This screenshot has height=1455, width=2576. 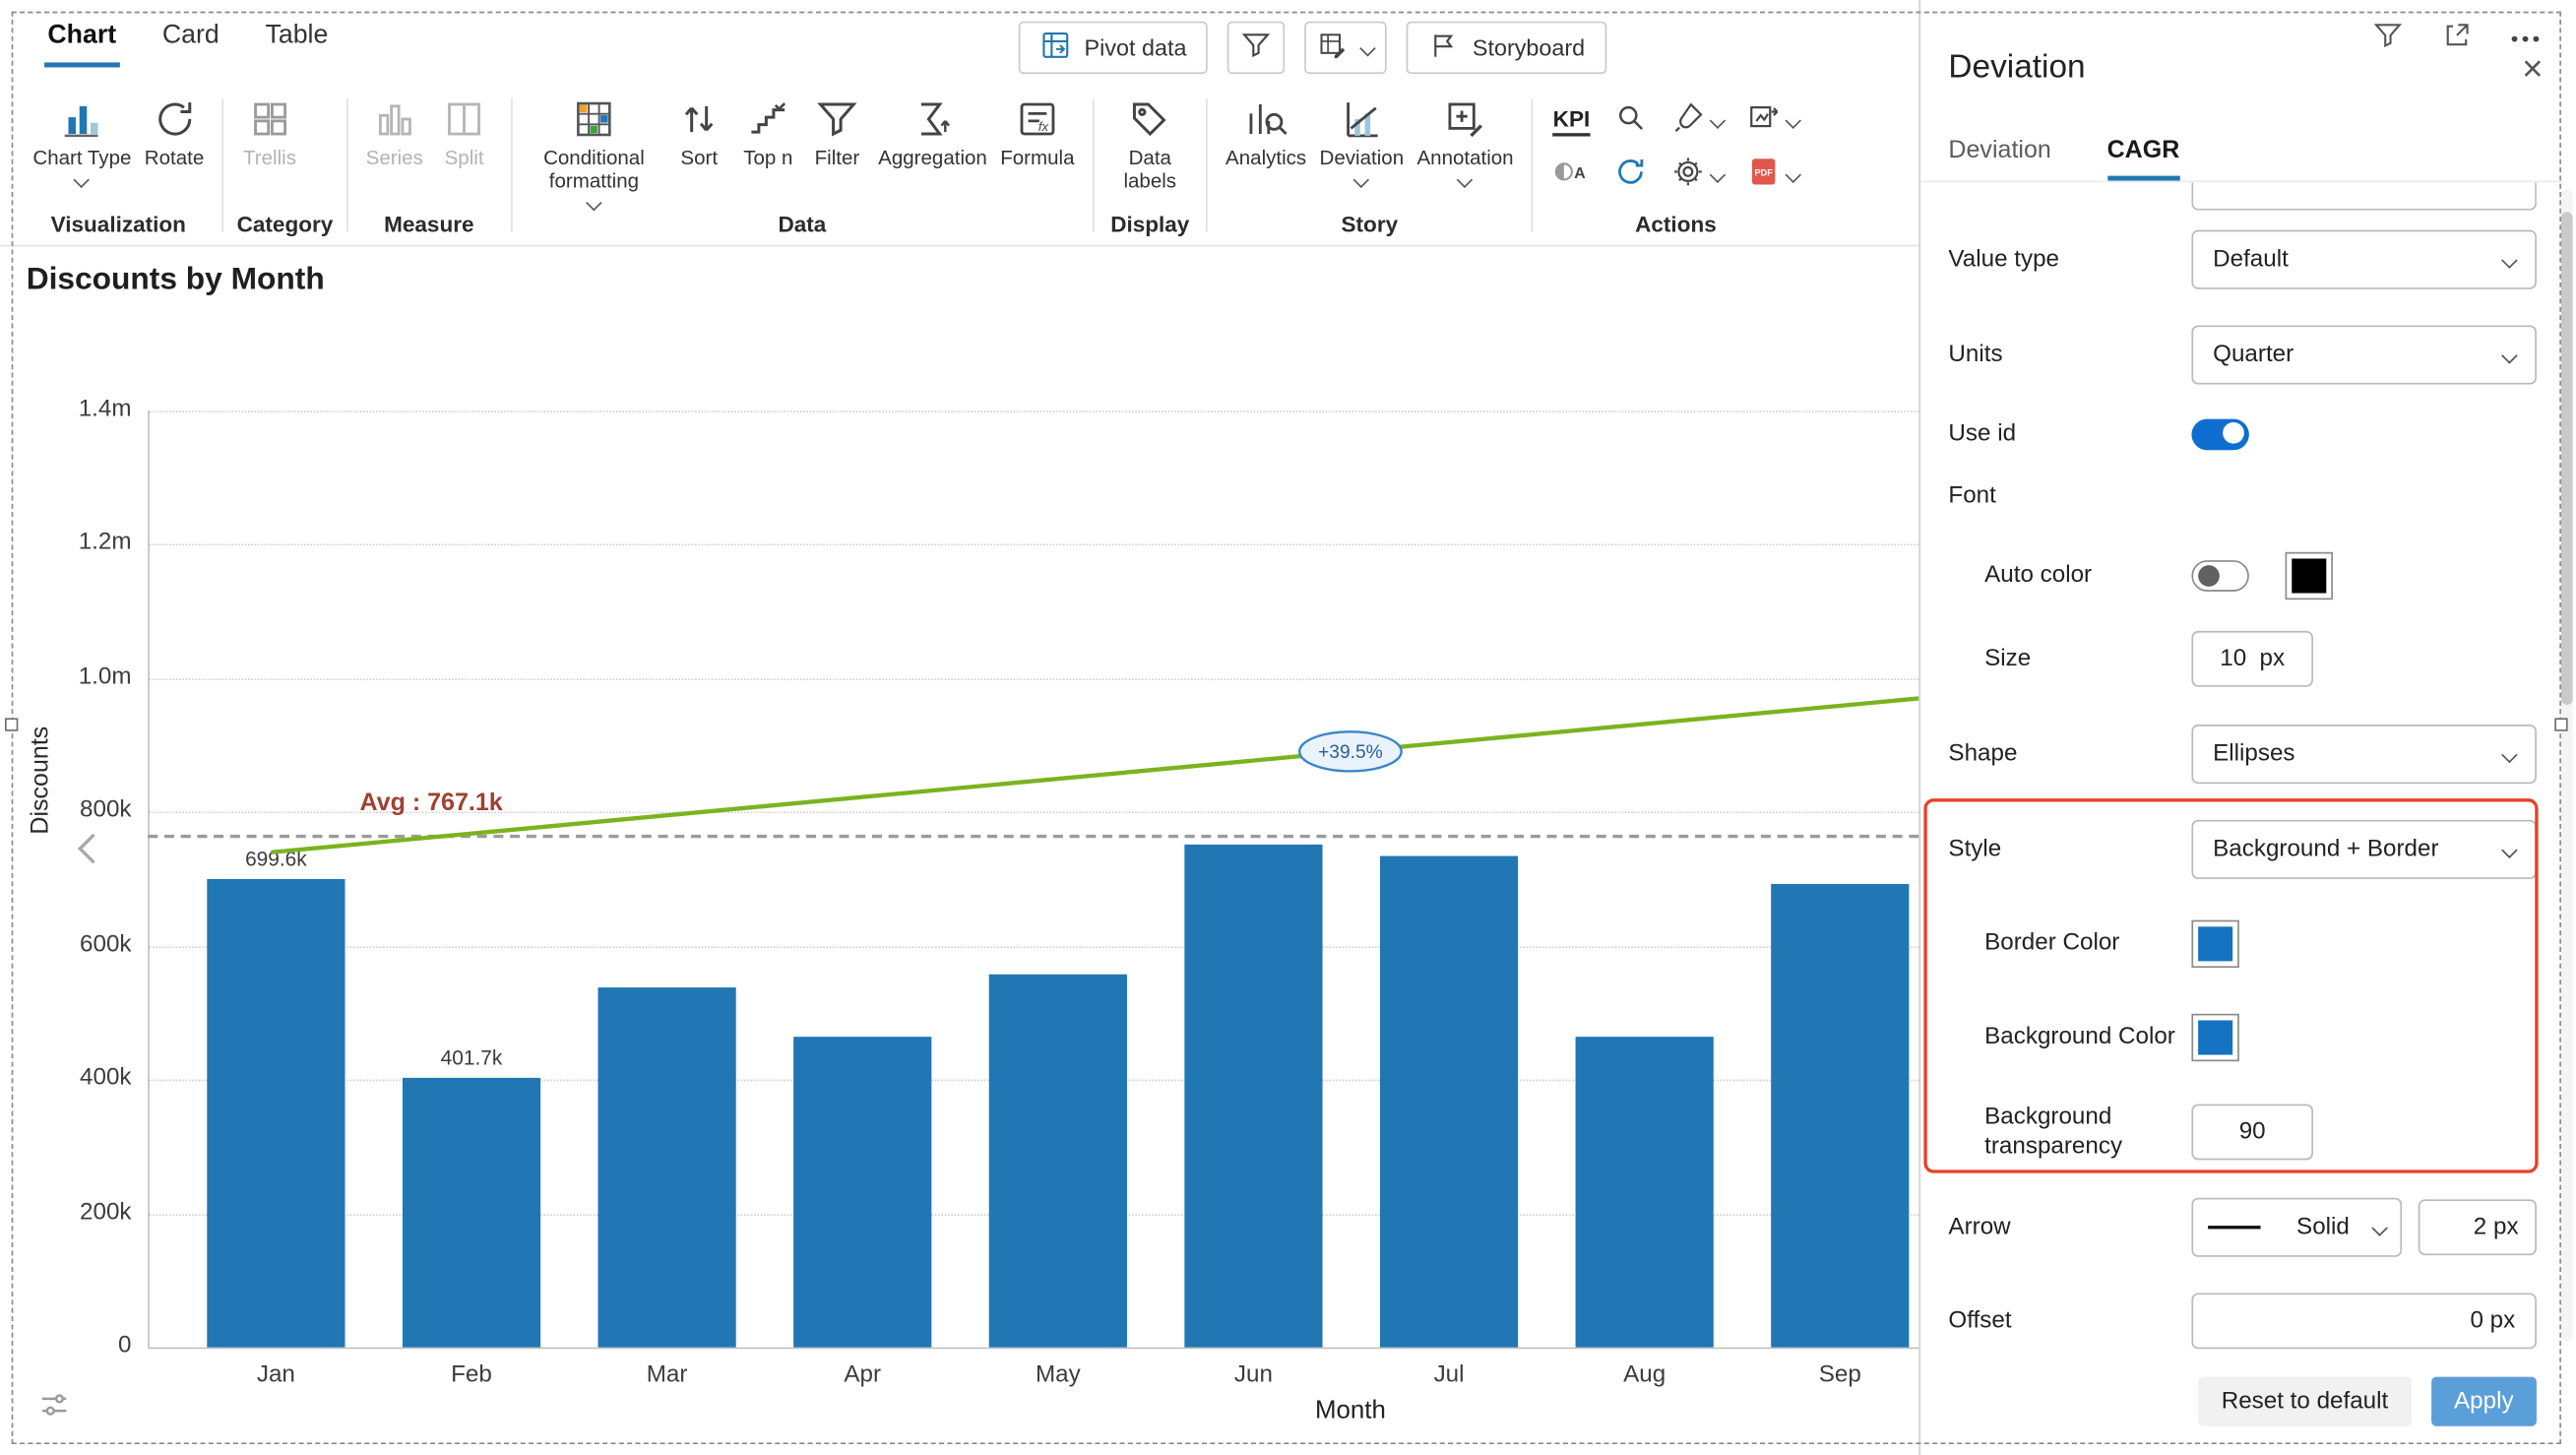 What do you see at coordinates (2527, 38) in the screenshot?
I see `more-options-icon: •••` at bounding box center [2527, 38].